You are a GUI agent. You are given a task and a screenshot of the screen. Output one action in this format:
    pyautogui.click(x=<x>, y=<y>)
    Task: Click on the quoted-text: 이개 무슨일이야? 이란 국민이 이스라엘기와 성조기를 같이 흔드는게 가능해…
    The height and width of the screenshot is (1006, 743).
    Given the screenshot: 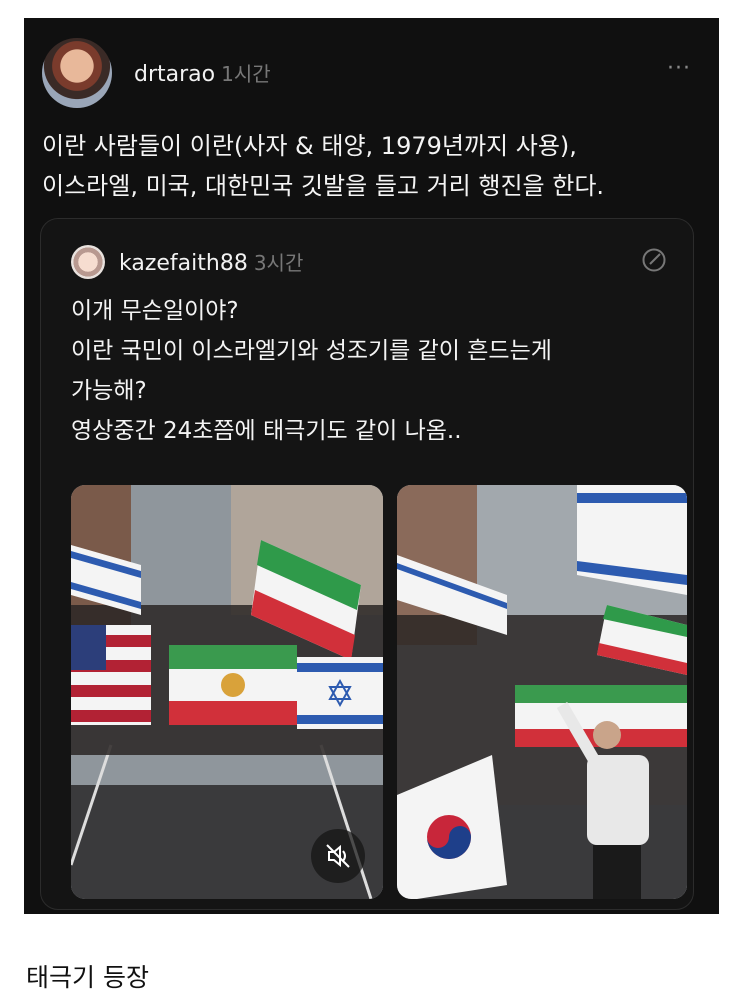 What is the action you would take?
    pyautogui.click(x=371, y=371)
    